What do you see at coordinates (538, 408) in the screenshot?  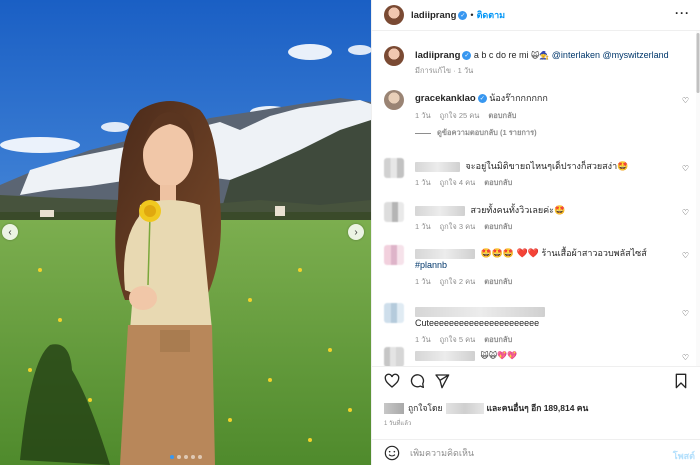 I see `likes-count: และคนอื่นๆ อีก 189,814 คน` at bounding box center [538, 408].